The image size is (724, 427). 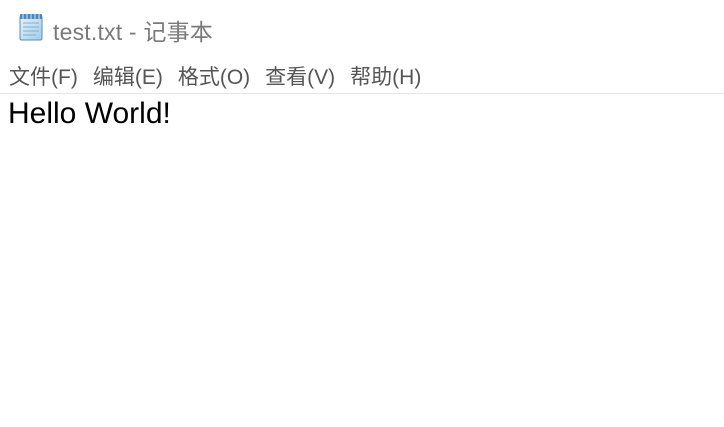 I want to click on menu-file: 文件(F), so click(x=43, y=76).